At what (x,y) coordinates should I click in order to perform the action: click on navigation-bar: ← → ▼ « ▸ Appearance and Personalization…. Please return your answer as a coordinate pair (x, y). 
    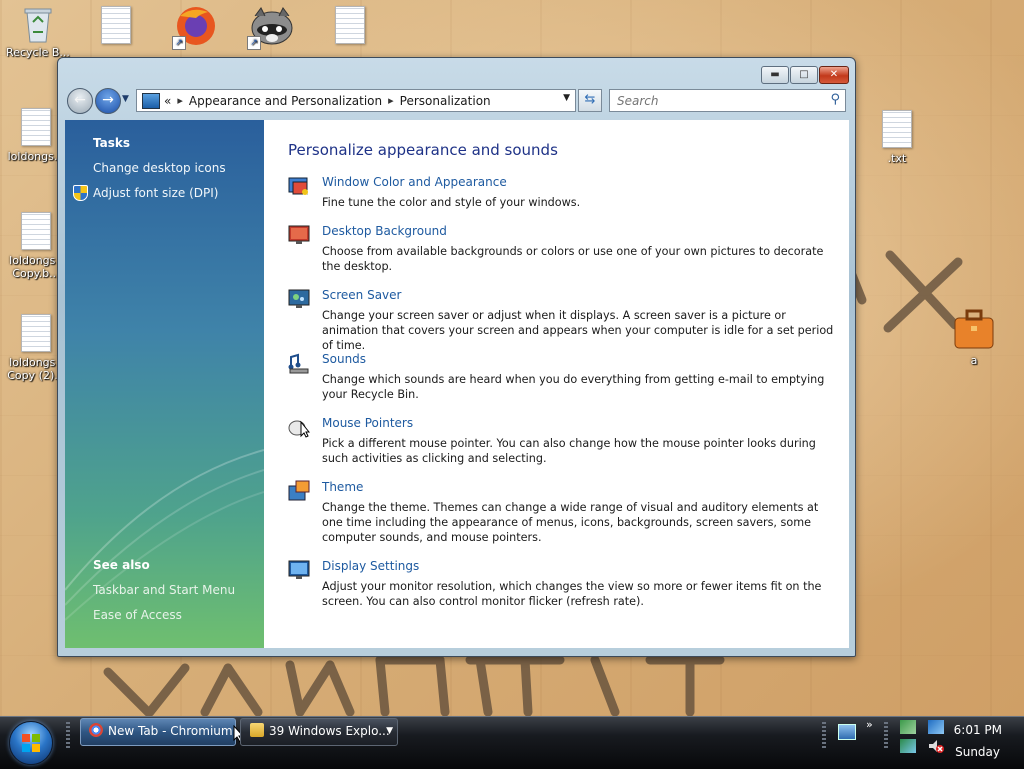
    Looking at the image, I should click on (456, 101).